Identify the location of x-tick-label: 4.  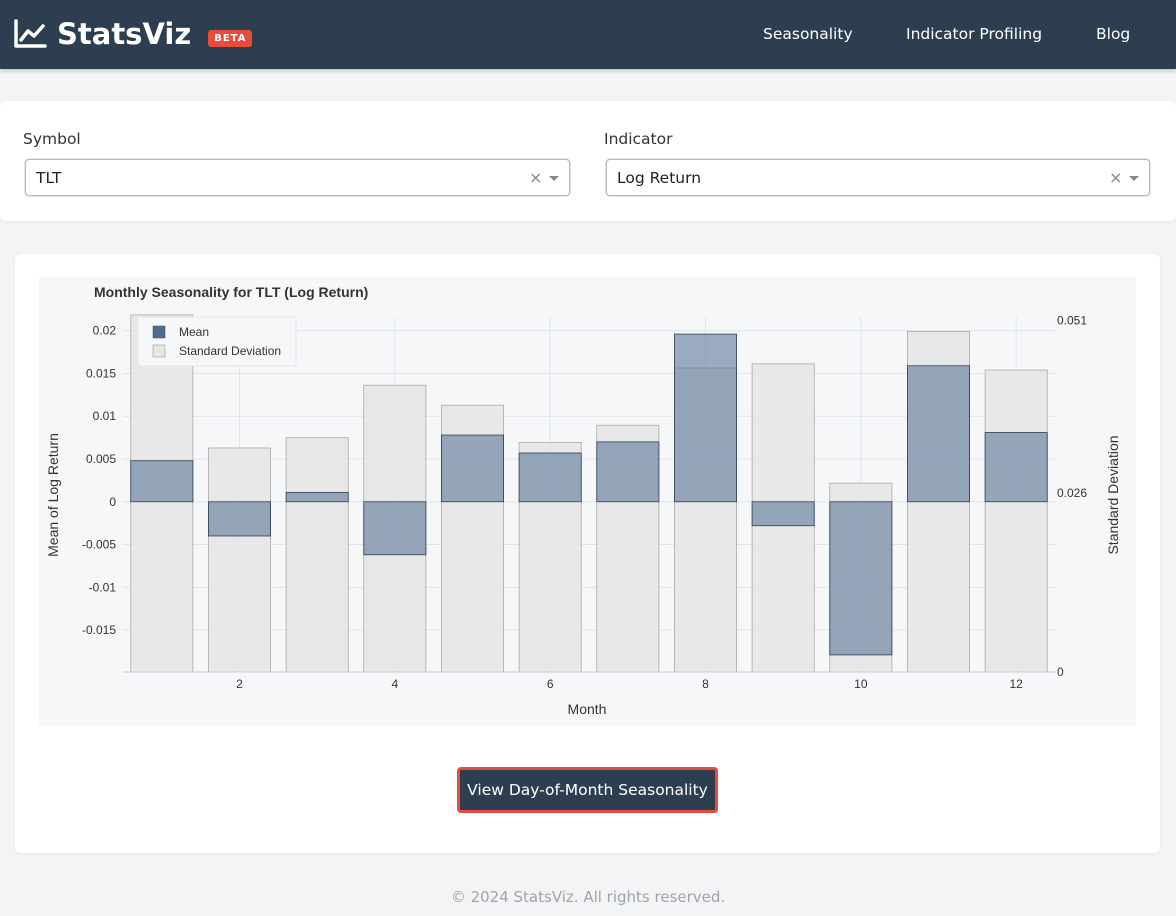
(394, 684).